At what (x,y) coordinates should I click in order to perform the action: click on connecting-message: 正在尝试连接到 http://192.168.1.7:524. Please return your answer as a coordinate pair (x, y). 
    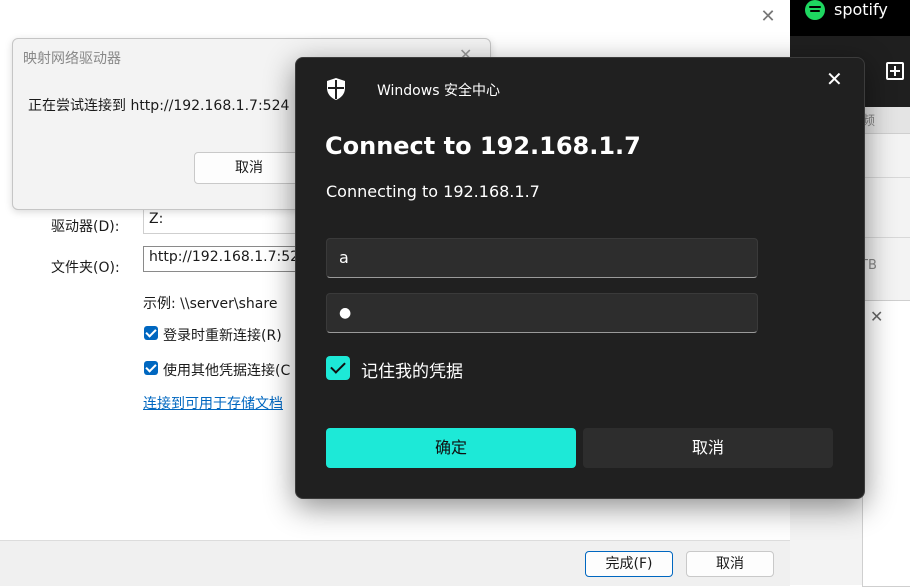
    Looking at the image, I should click on (159, 106).